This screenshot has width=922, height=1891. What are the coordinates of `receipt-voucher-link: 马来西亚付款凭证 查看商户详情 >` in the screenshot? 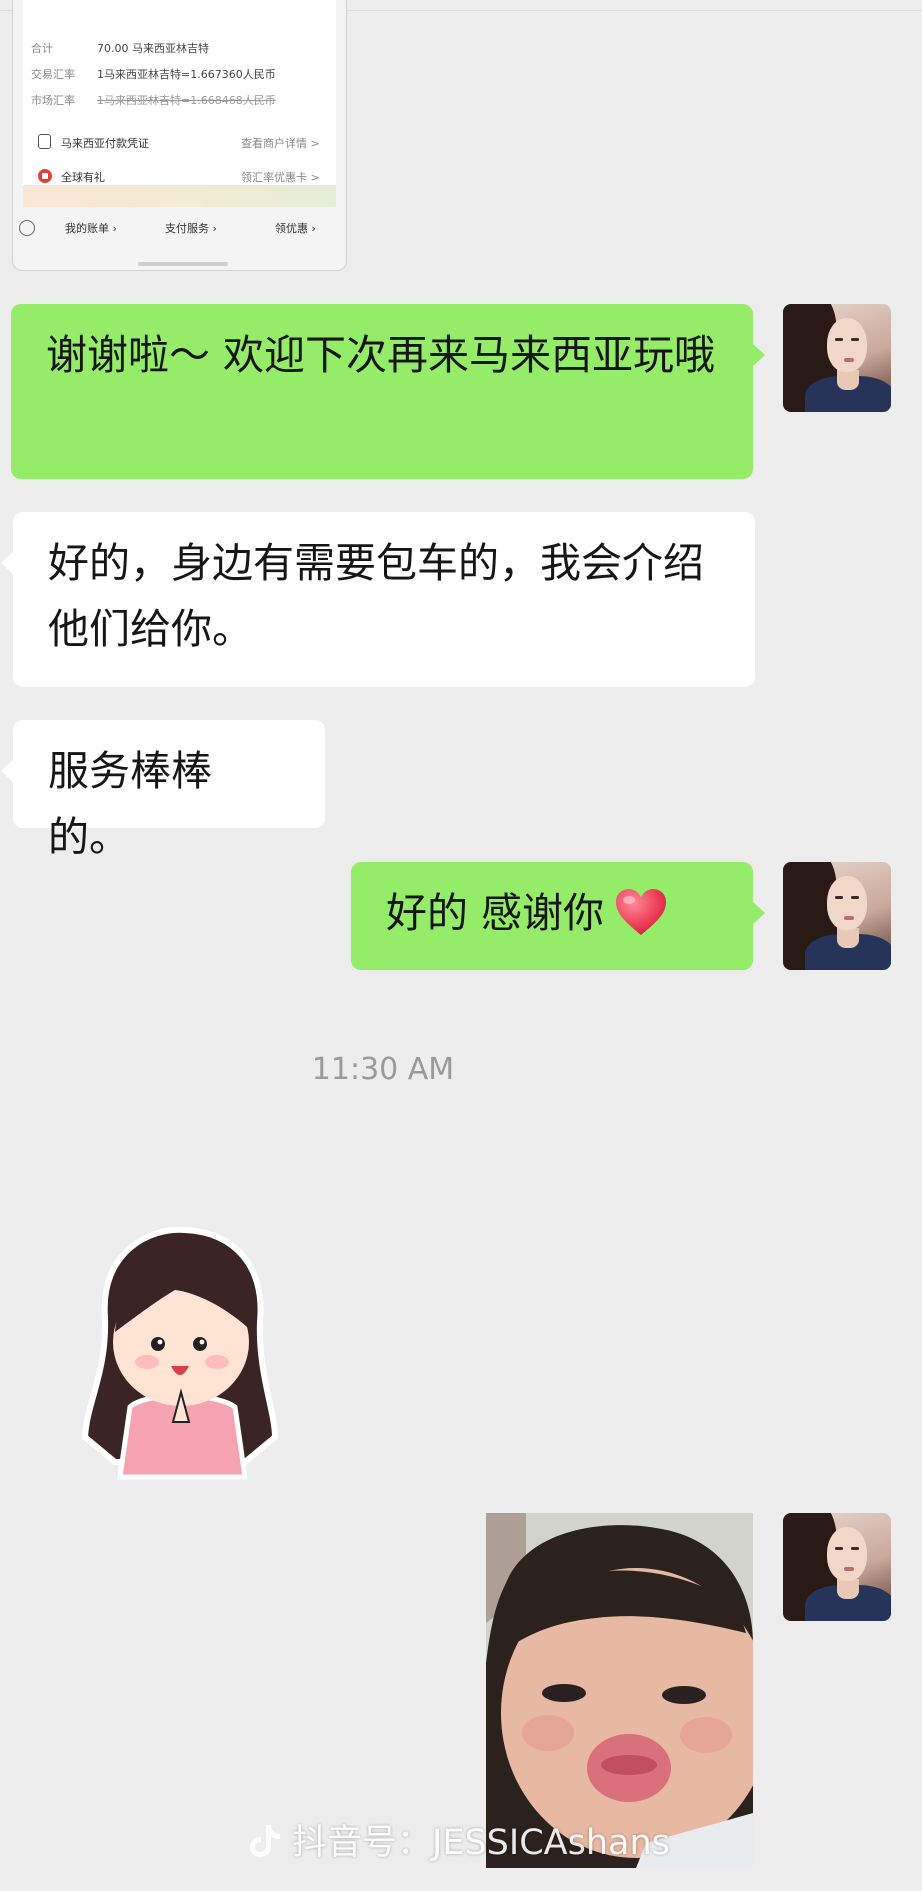 It's located at (190, 143).